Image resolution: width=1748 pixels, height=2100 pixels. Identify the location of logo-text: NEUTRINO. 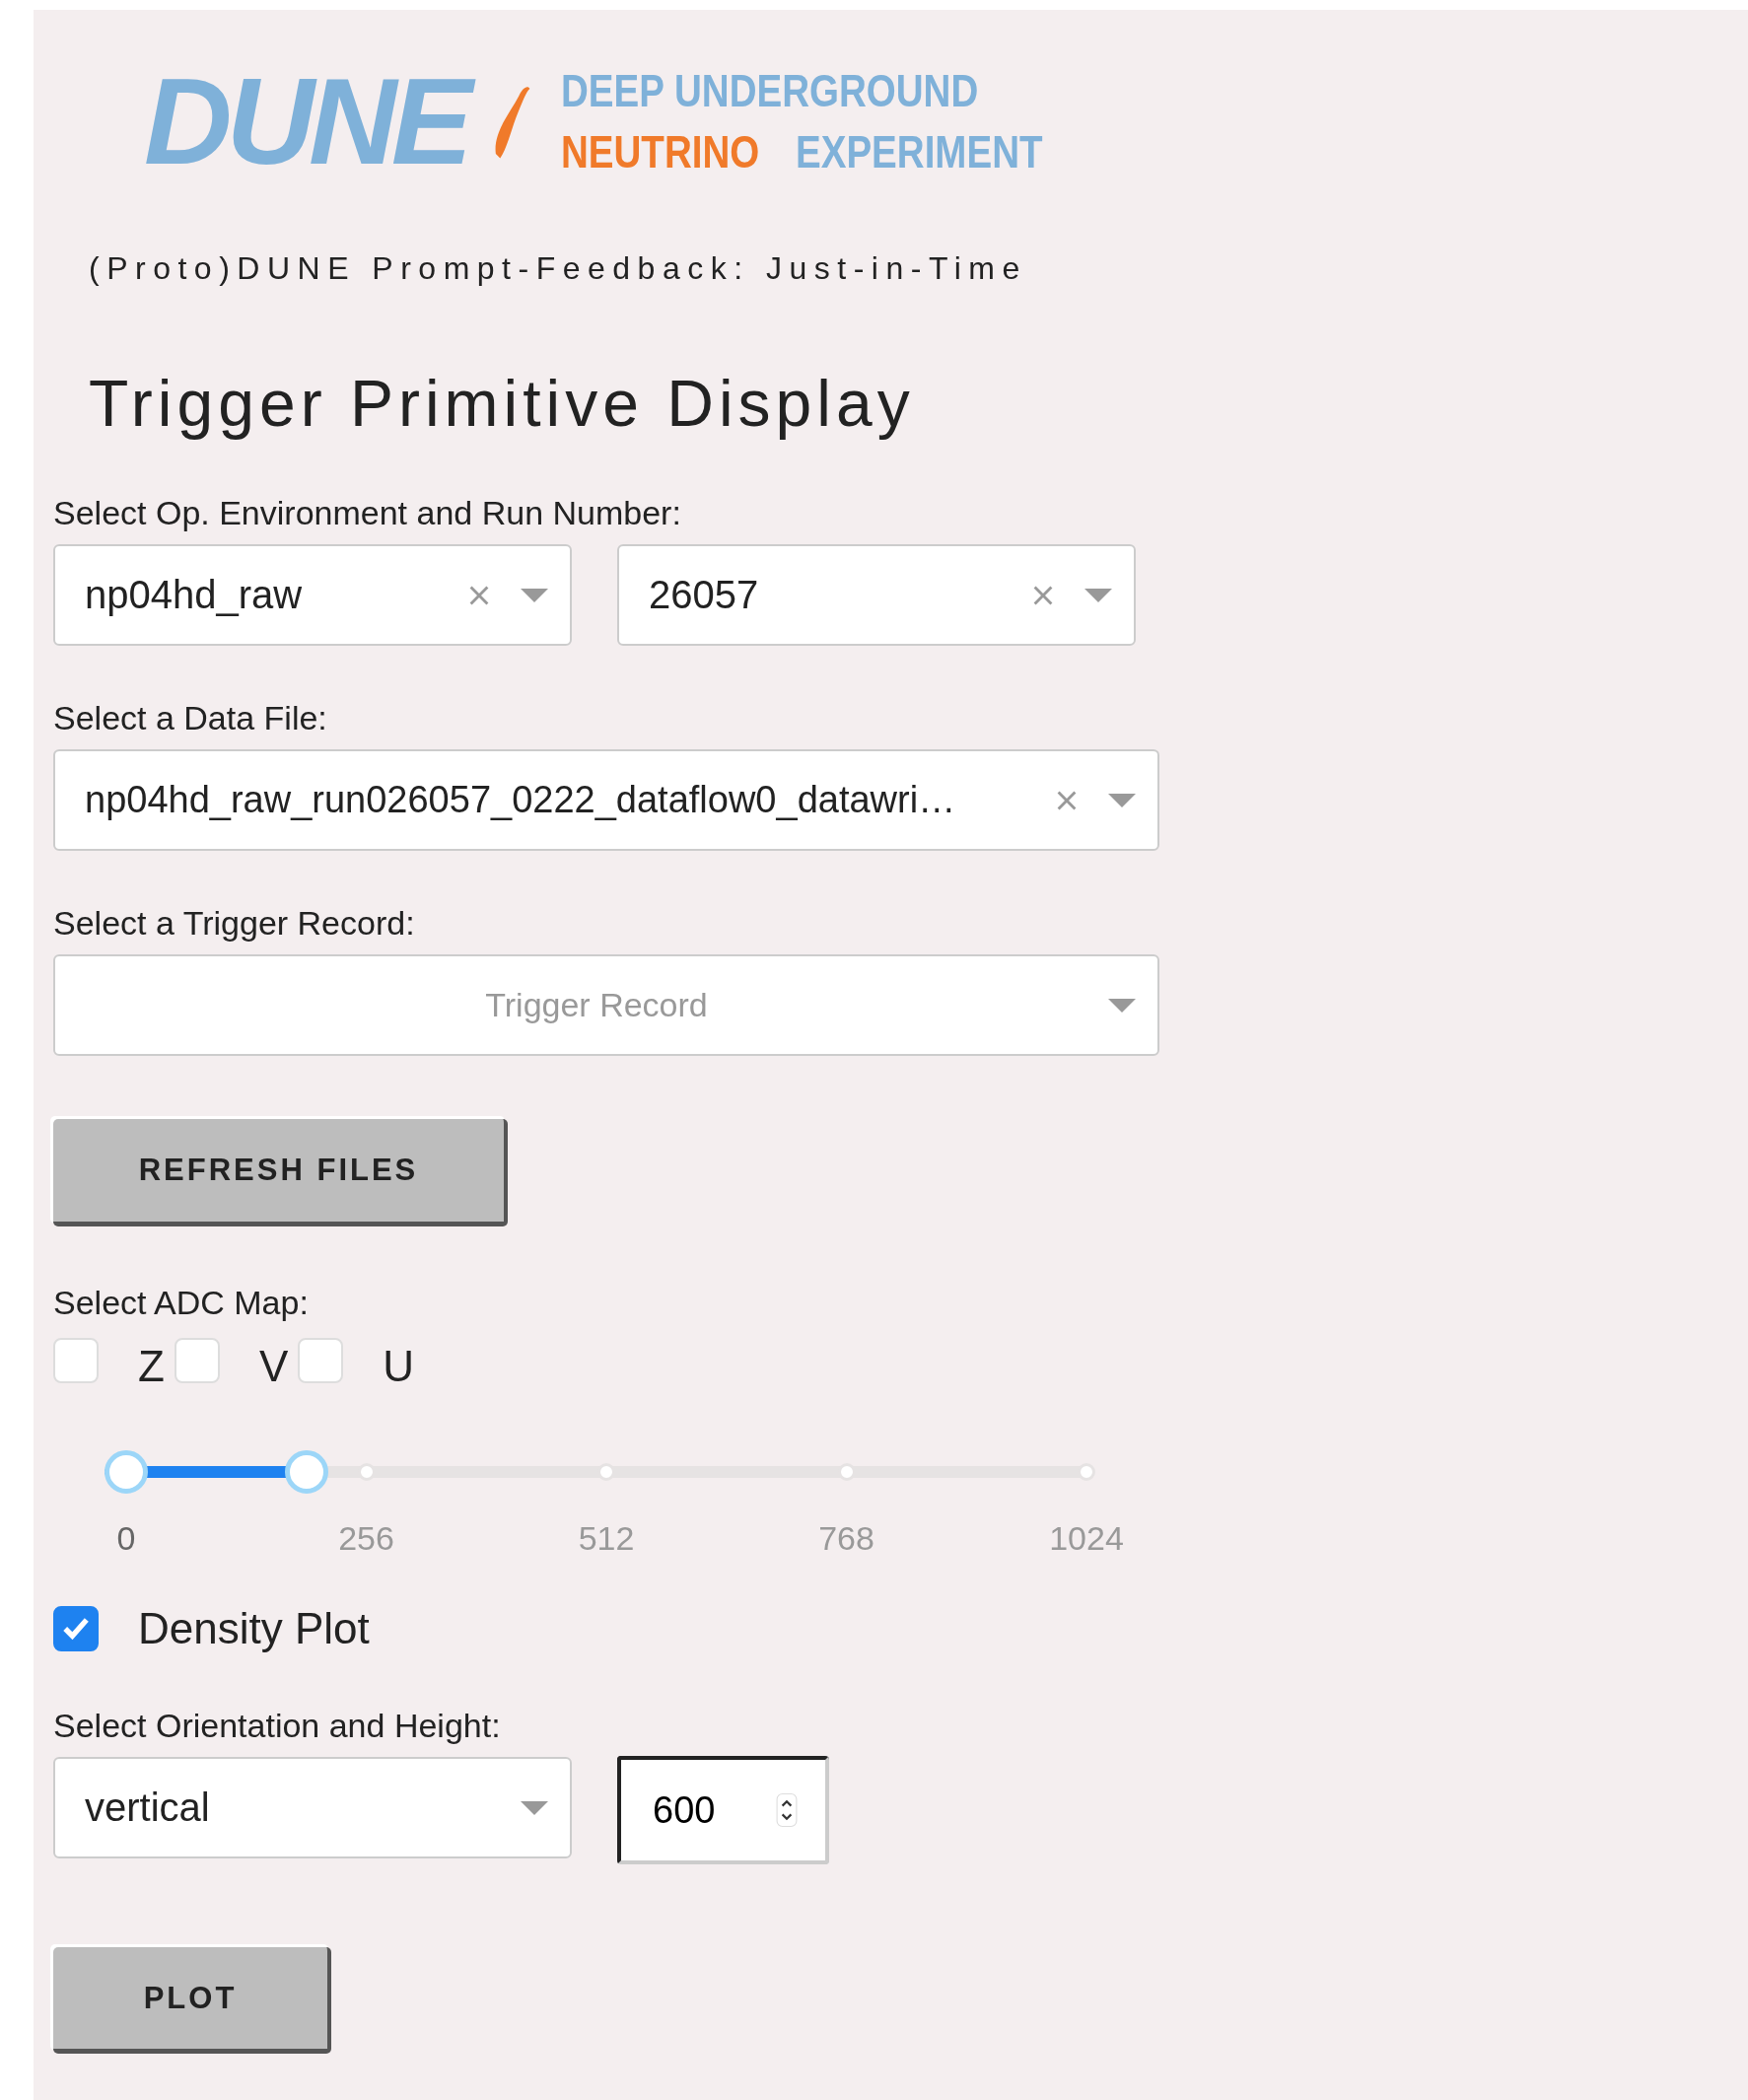
(660, 151).